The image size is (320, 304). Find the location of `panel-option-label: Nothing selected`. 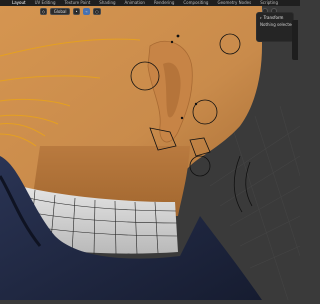

panel-option-label: Nothing selected is located at coordinates (277, 24).